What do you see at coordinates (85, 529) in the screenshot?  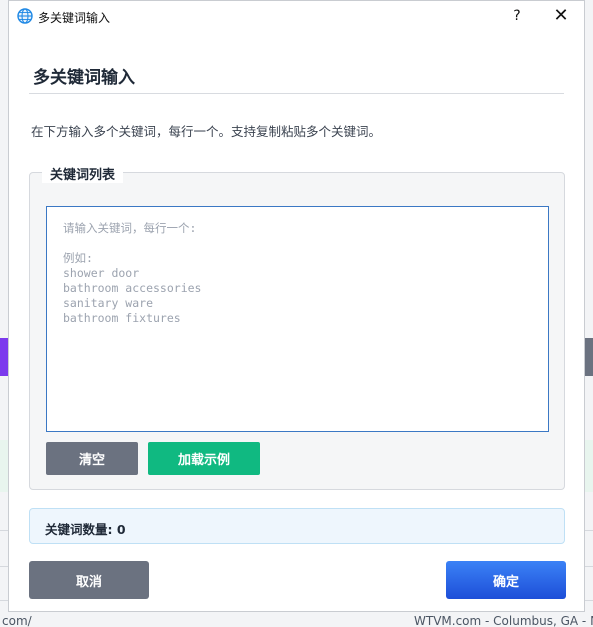 I see `keyword-count-label: 关键词数量: 0` at bounding box center [85, 529].